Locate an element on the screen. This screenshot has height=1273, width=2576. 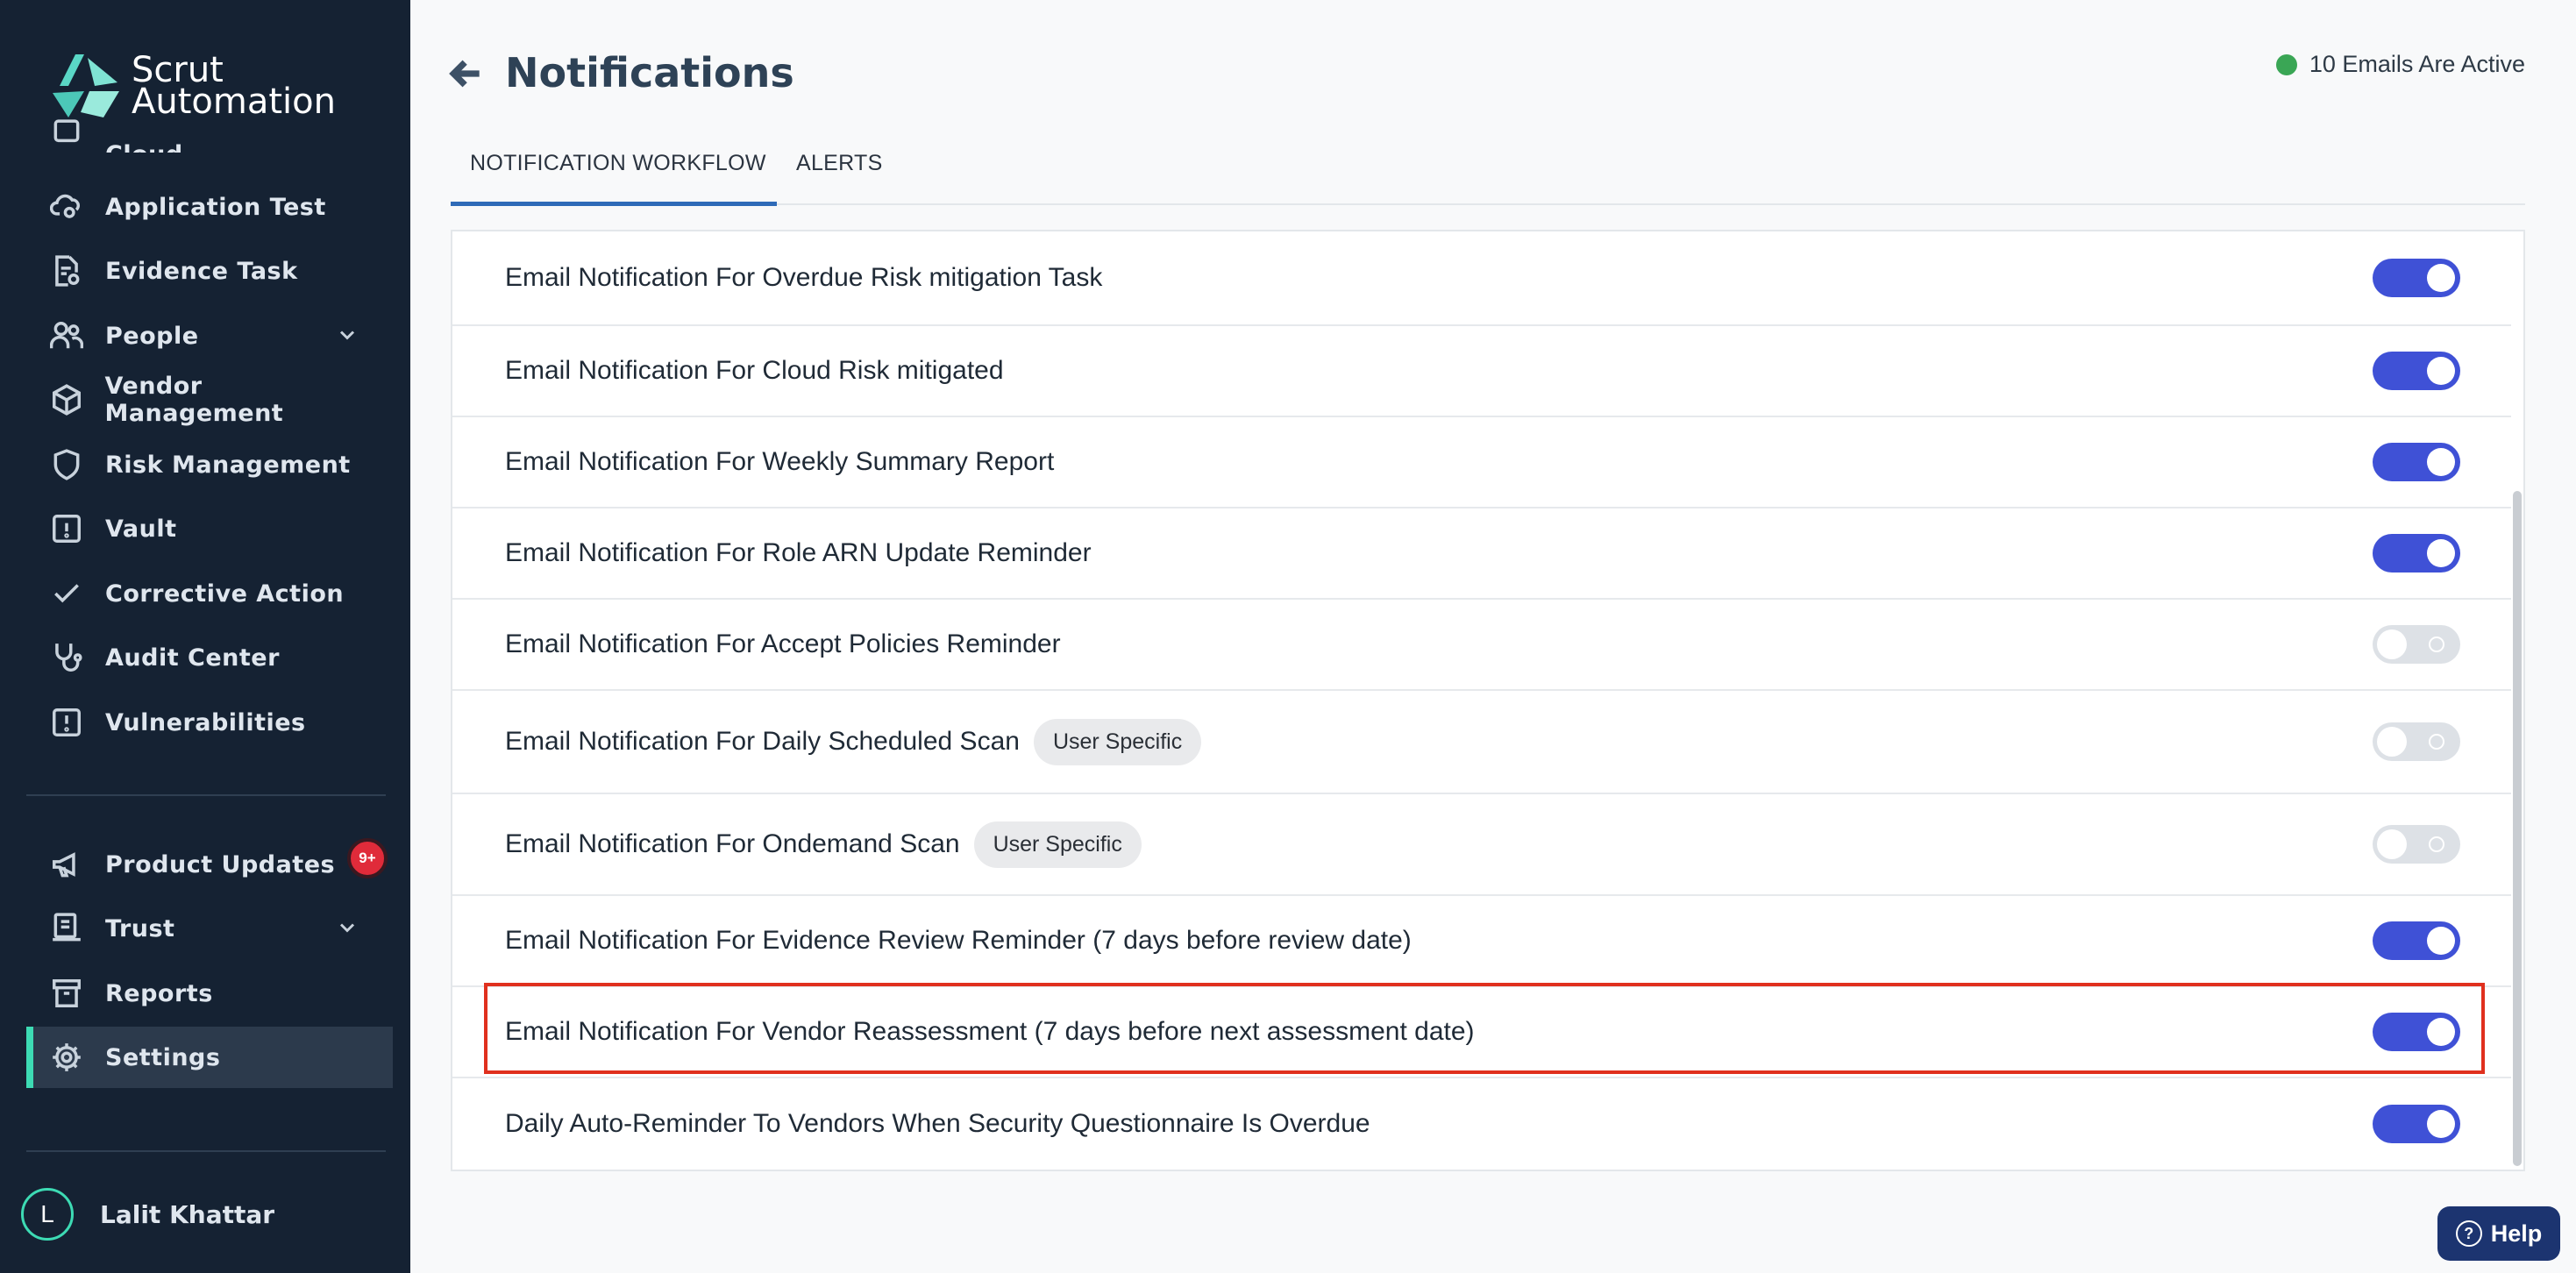
document-check-icon is located at coordinates (66, 270).